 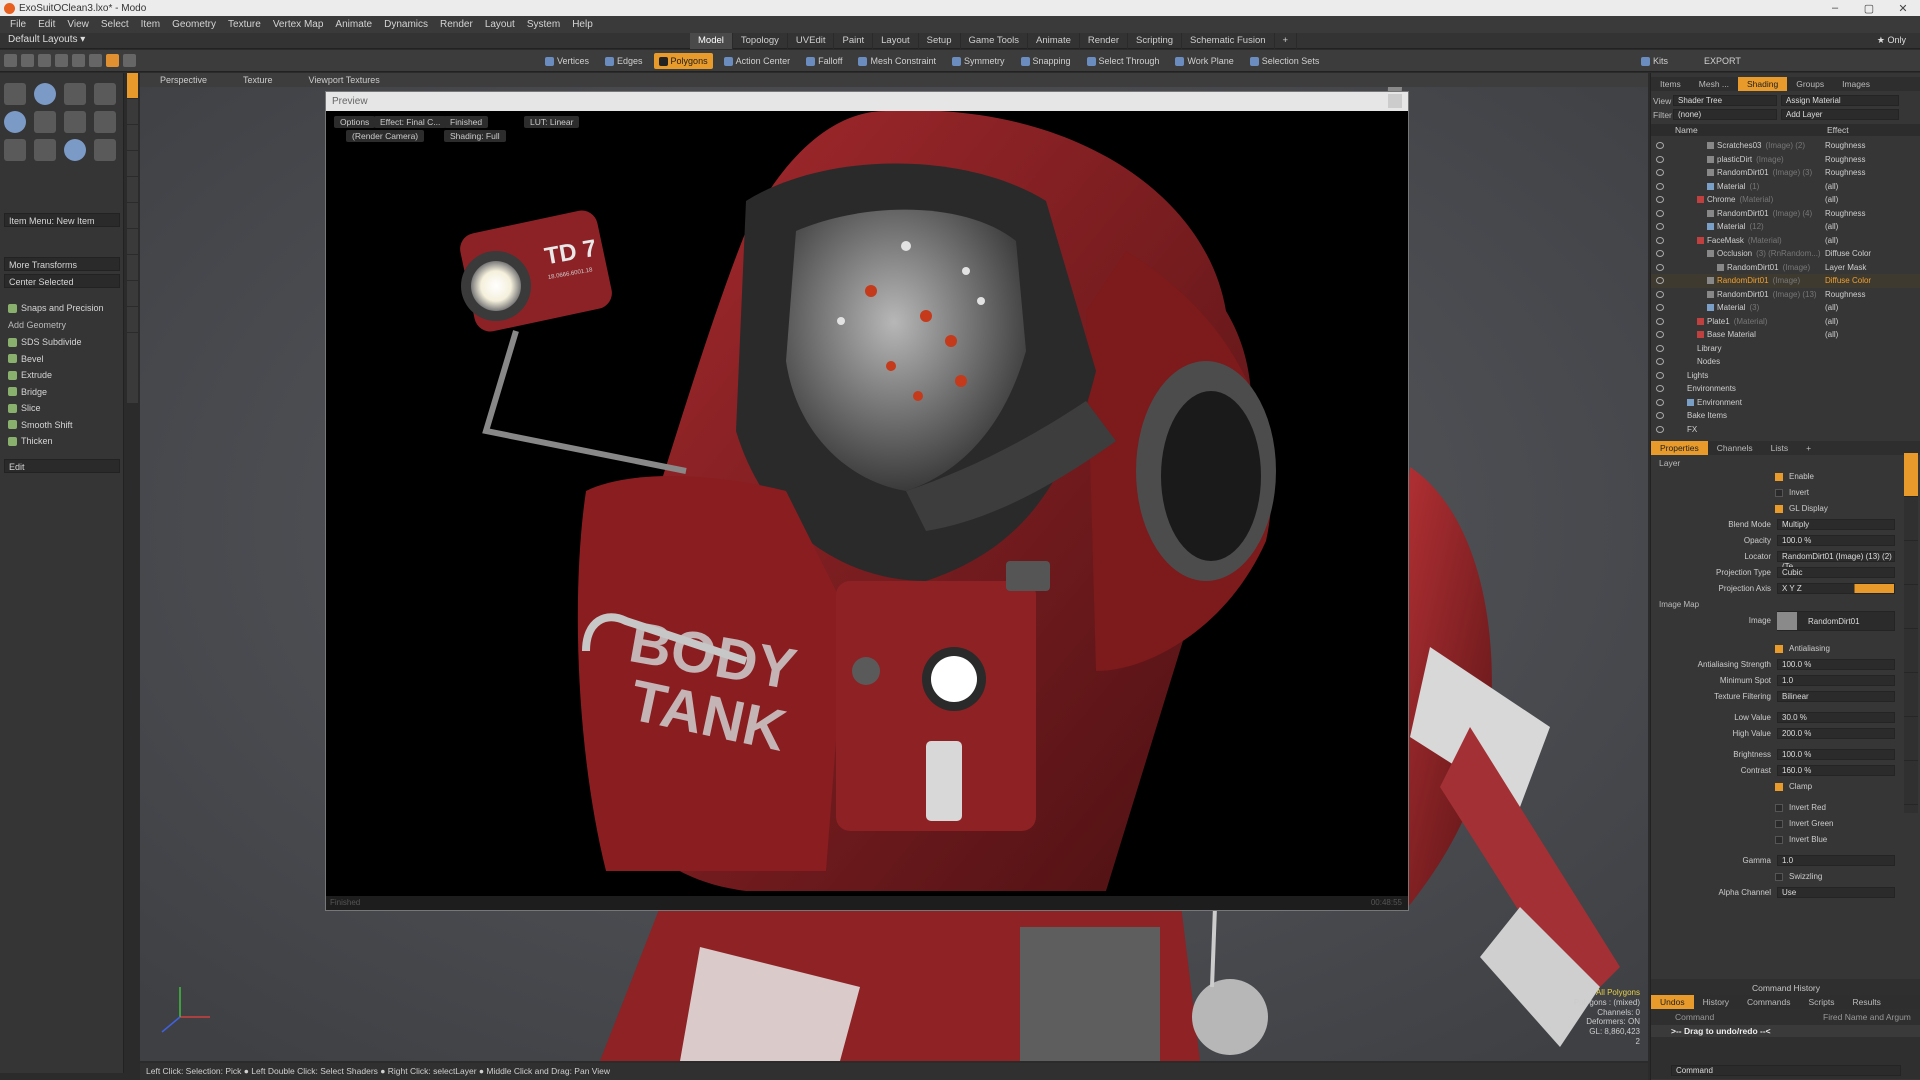 I want to click on edges-button: Edges, so click(x=624, y=61).